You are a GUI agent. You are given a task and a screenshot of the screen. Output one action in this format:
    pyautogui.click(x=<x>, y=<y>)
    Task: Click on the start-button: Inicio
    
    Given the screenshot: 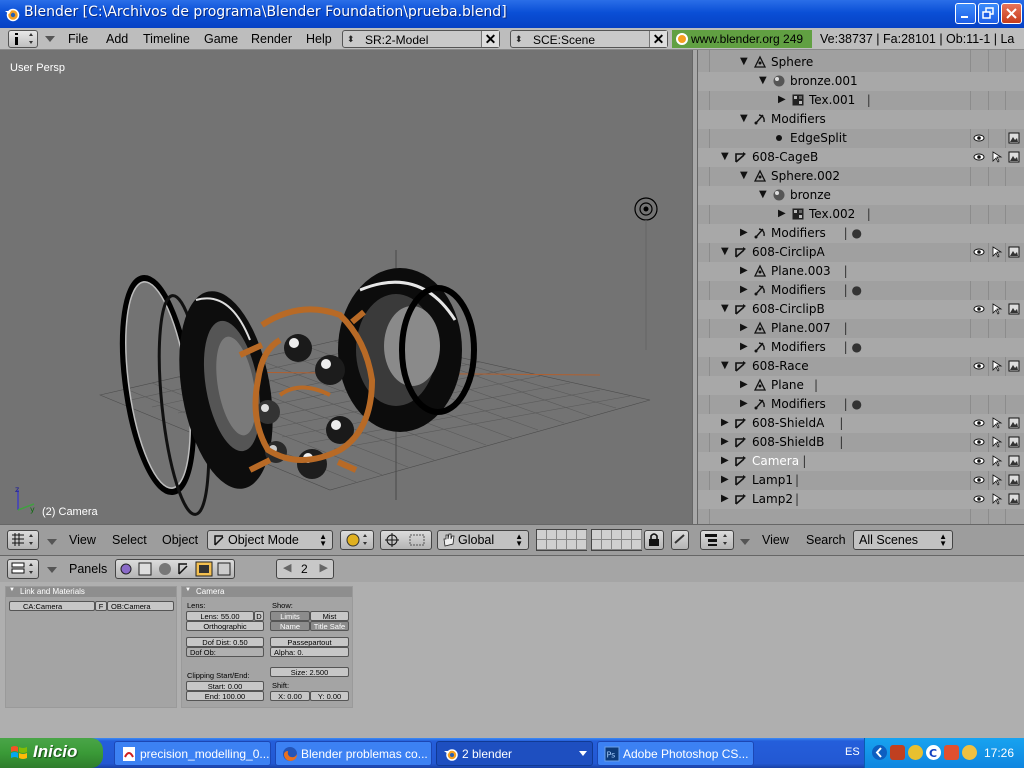 What is the action you would take?
    pyautogui.click(x=51, y=753)
    